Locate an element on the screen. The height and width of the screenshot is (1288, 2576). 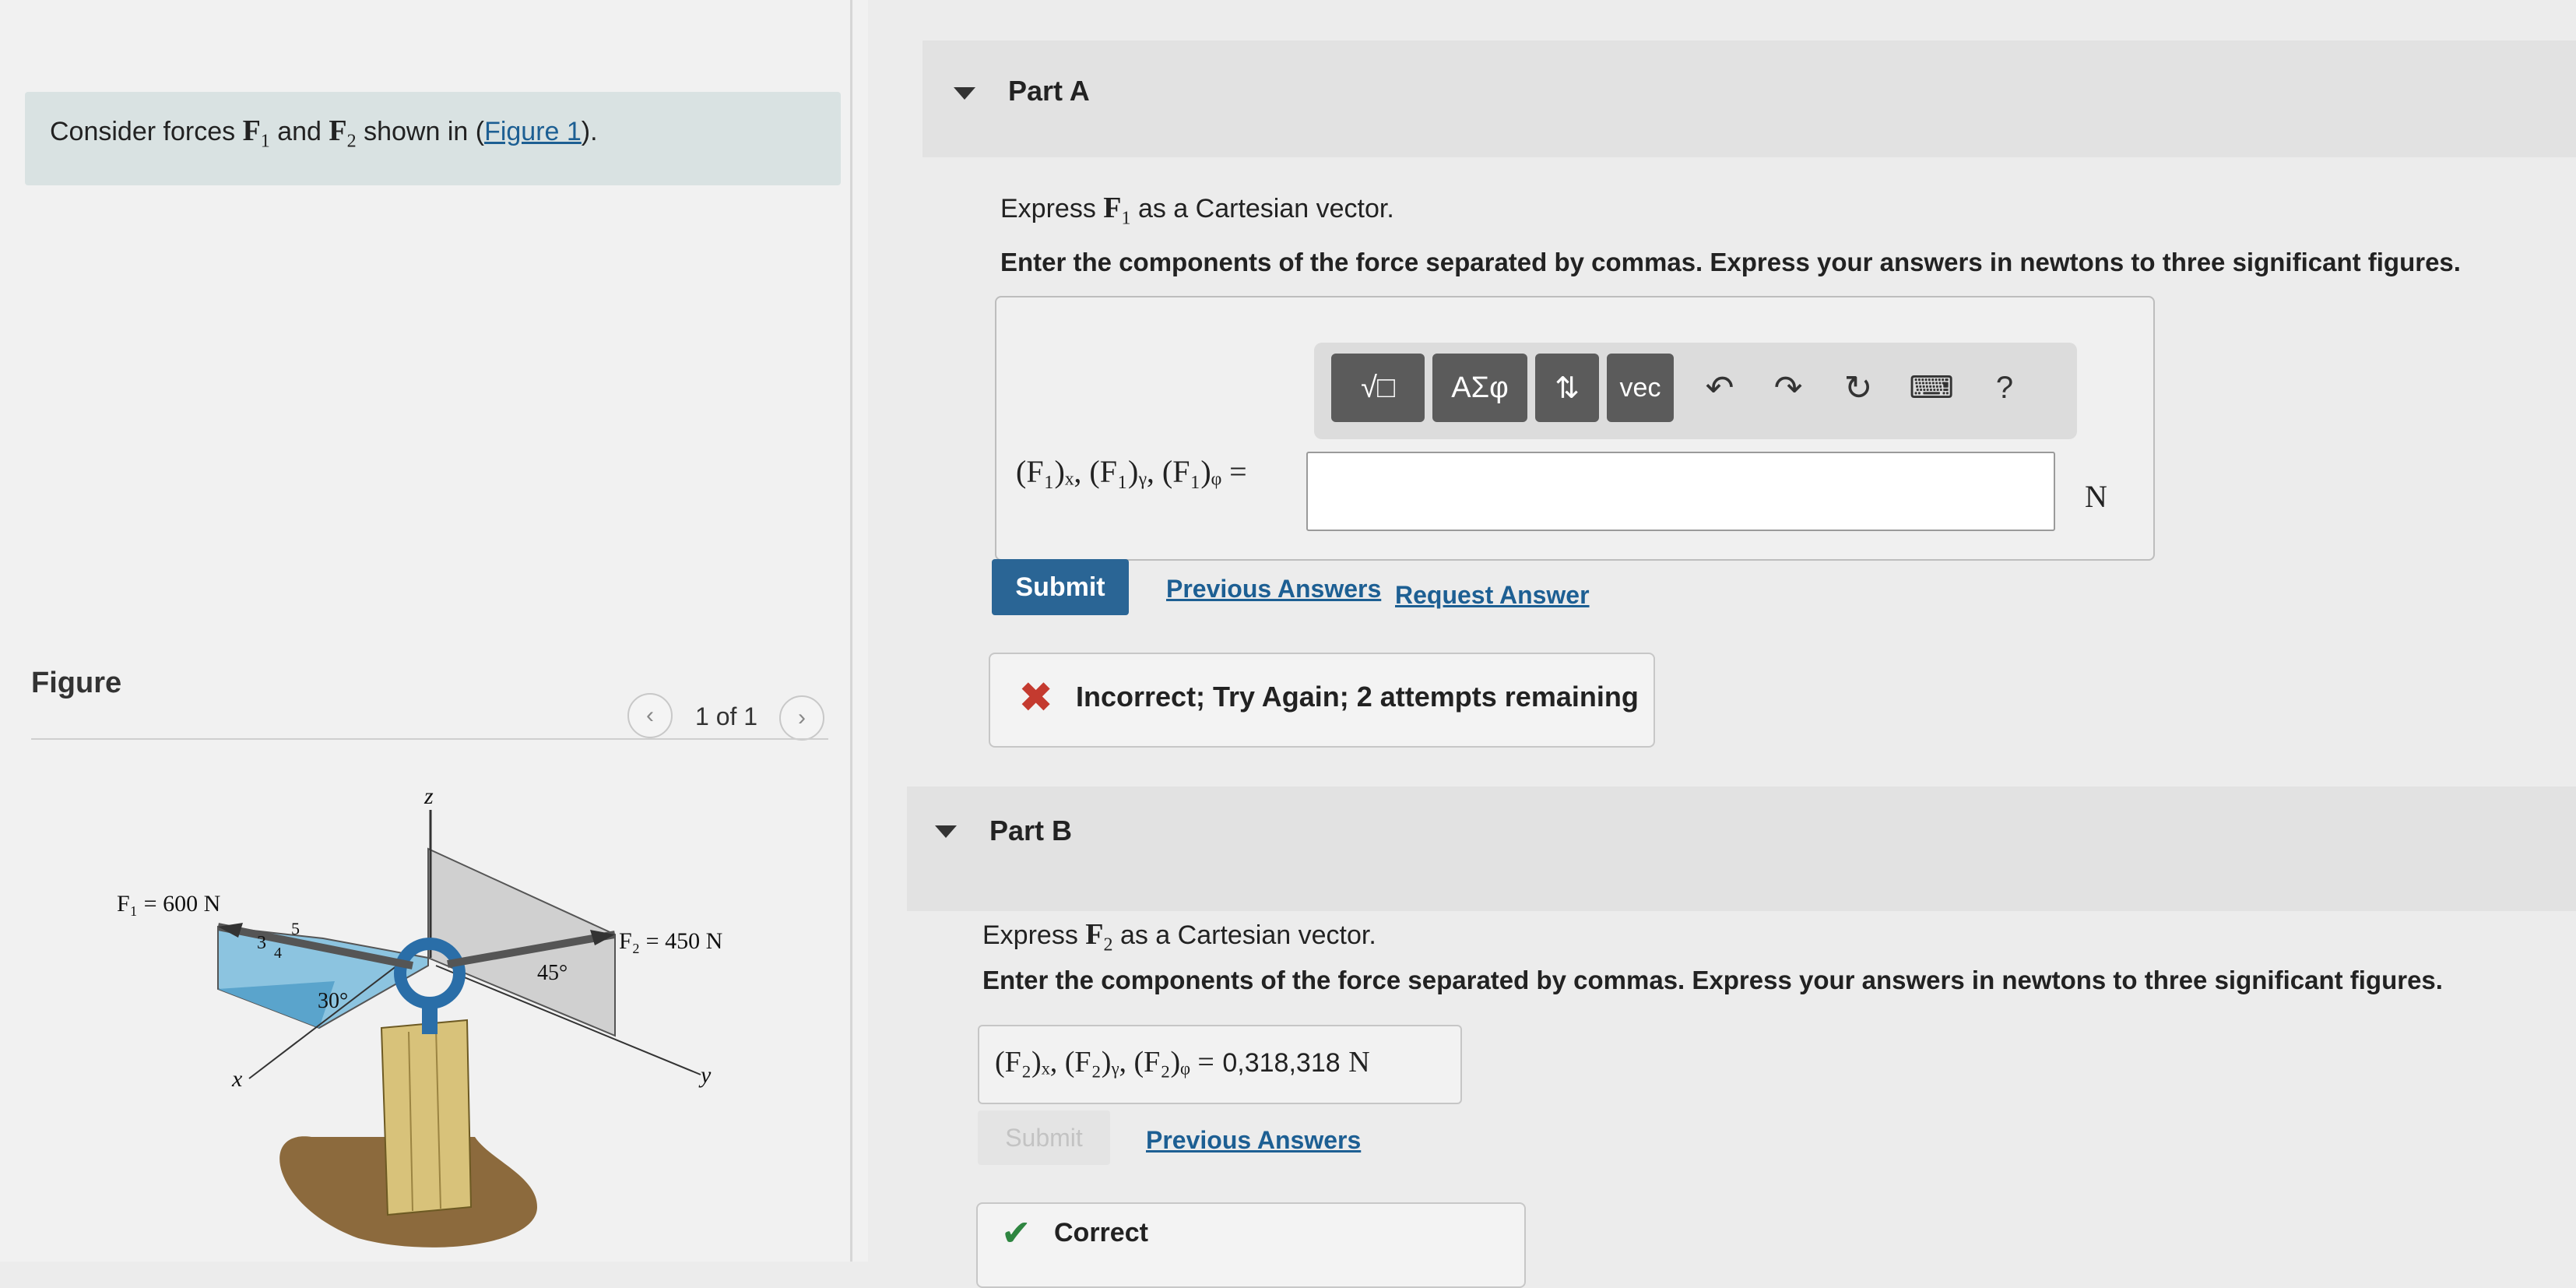
templates-button: √□ is located at coordinates (1378, 388).